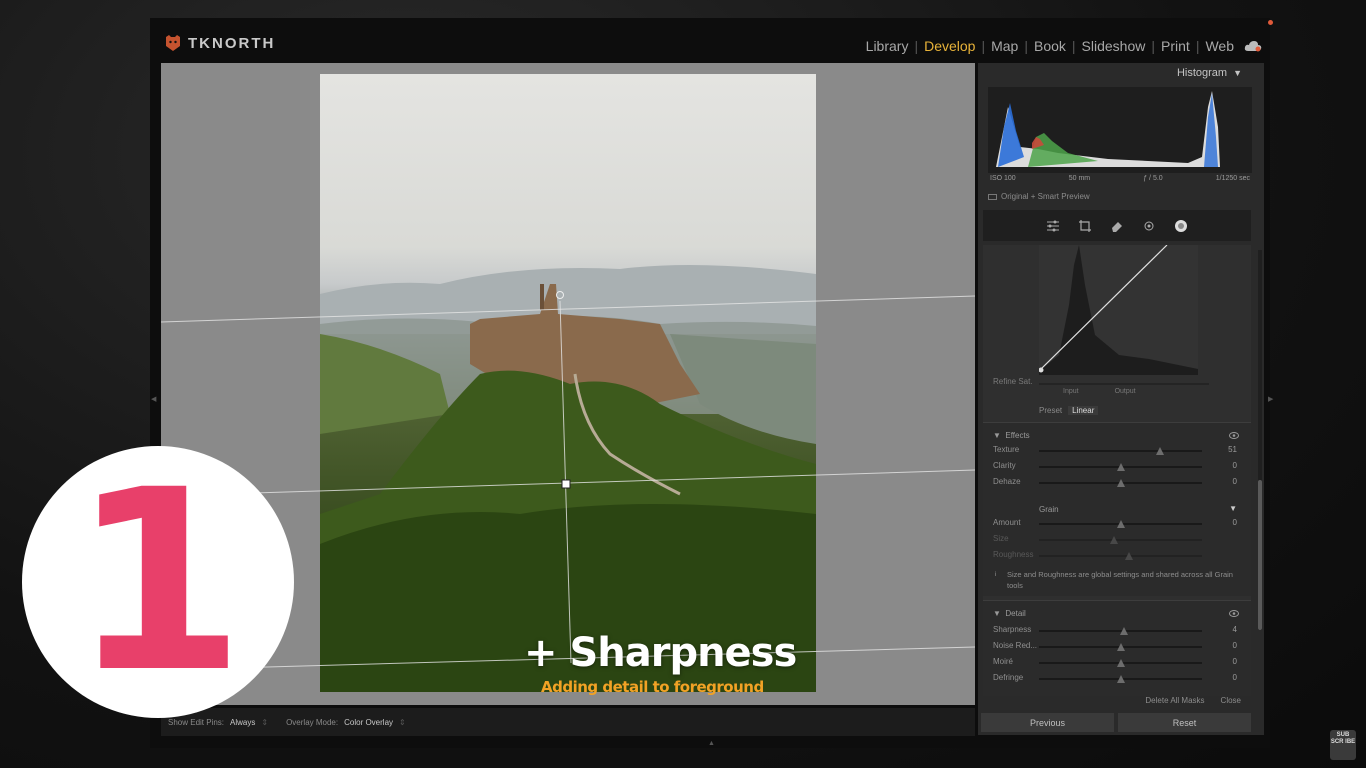 This screenshot has height=768, width=1366. What do you see at coordinates (1343, 738) in the screenshot?
I see `subscribe-text: SUB SCR IBE` at bounding box center [1343, 738].